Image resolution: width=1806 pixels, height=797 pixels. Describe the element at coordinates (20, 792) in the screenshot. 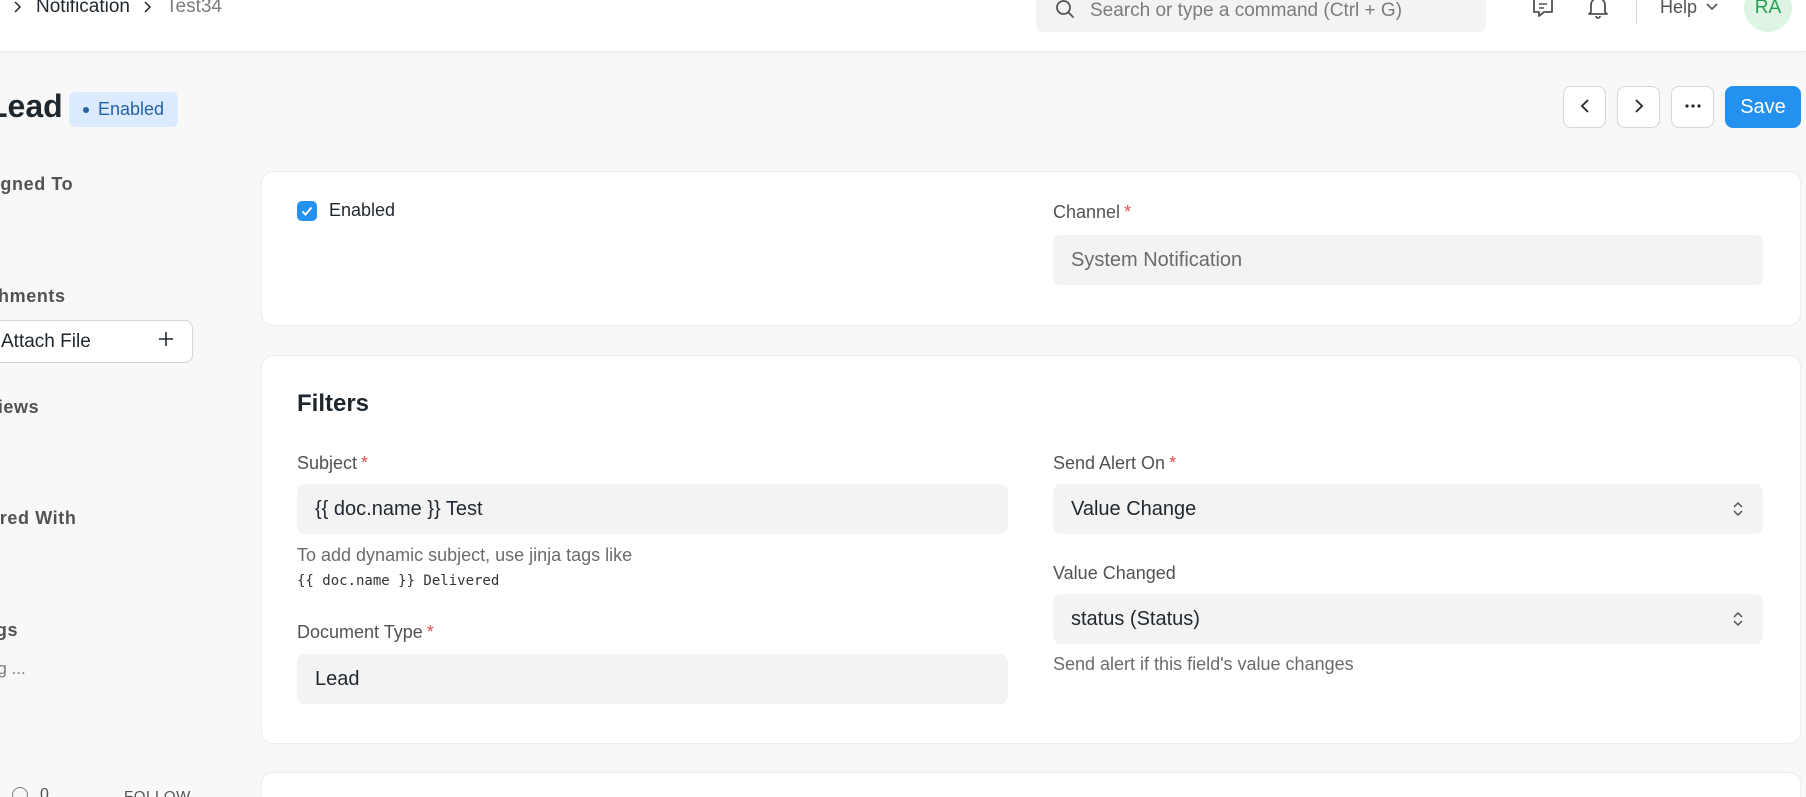

I see `heart-icon` at that location.